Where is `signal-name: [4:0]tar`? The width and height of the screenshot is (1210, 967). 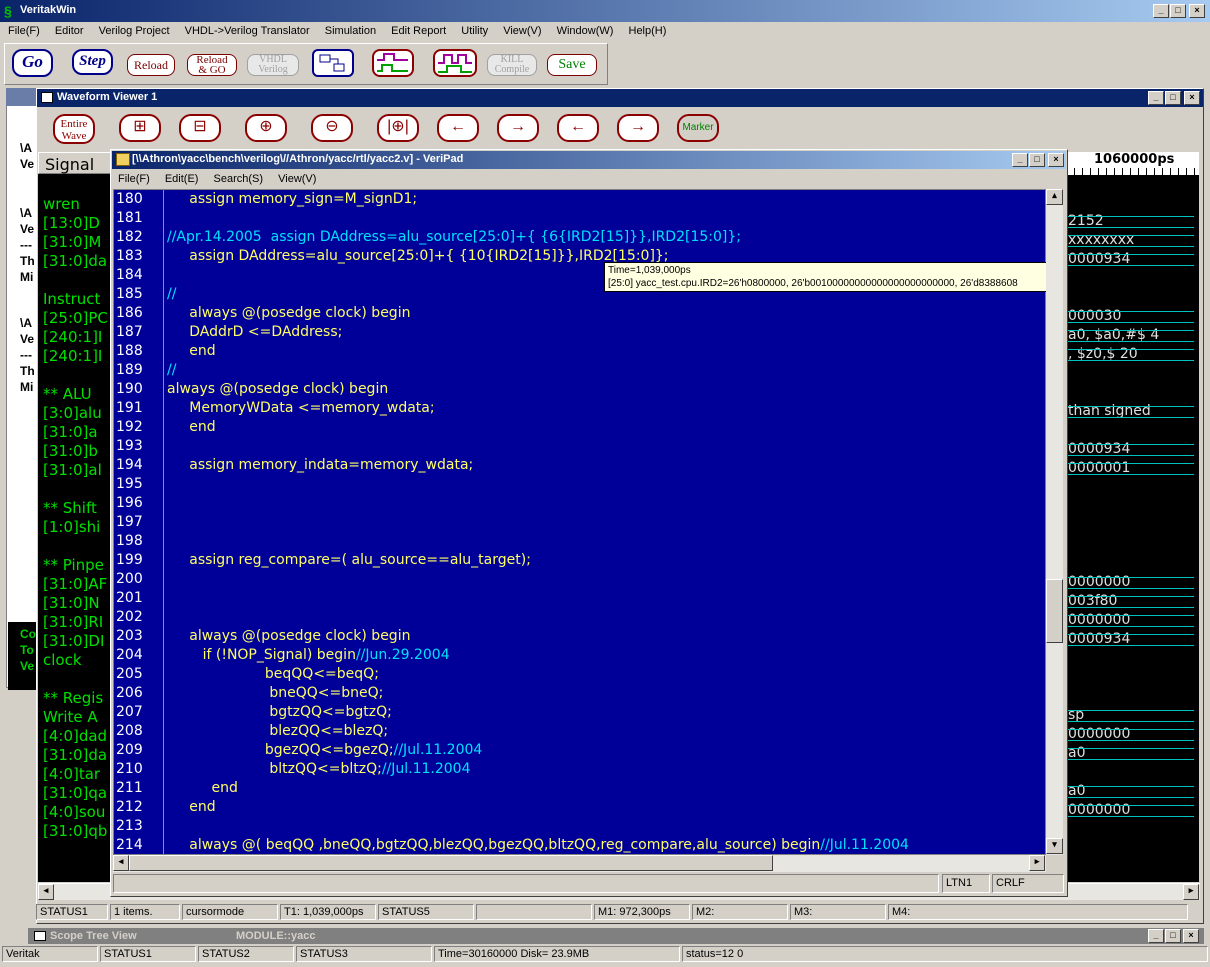
signal-name: [4:0]tar is located at coordinates (71, 774).